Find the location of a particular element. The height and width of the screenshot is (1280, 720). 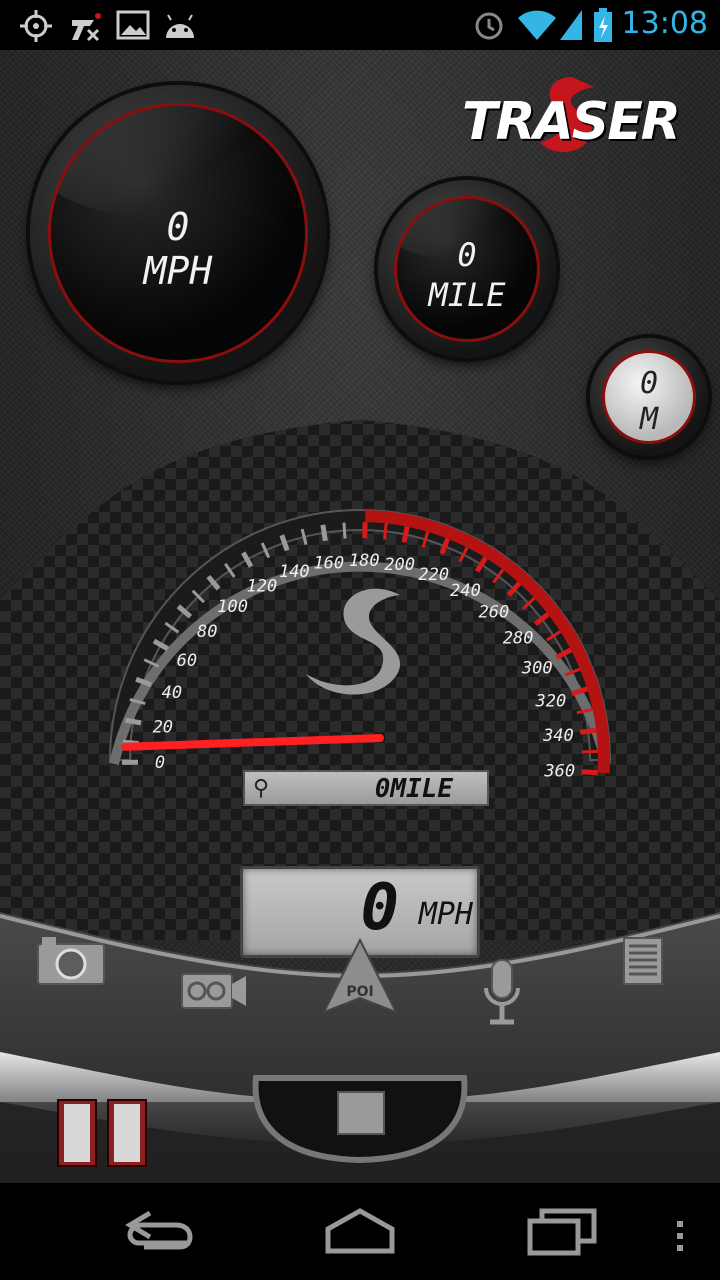

signal-icon is located at coordinates (571, 25).